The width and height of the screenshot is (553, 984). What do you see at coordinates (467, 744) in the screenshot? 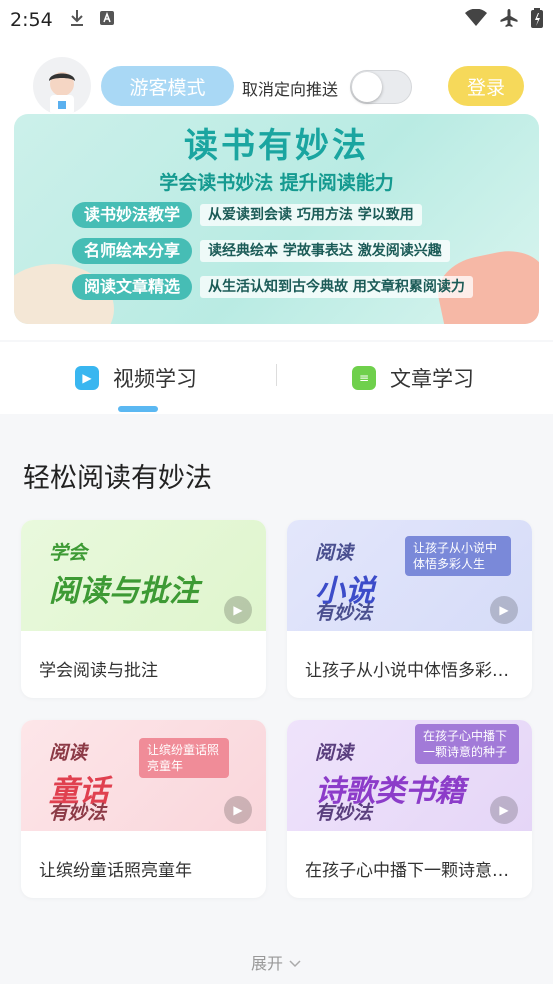
I see `thumb-bubble: 在孩子心中播下一颗诗意的种子` at bounding box center [467, 744].